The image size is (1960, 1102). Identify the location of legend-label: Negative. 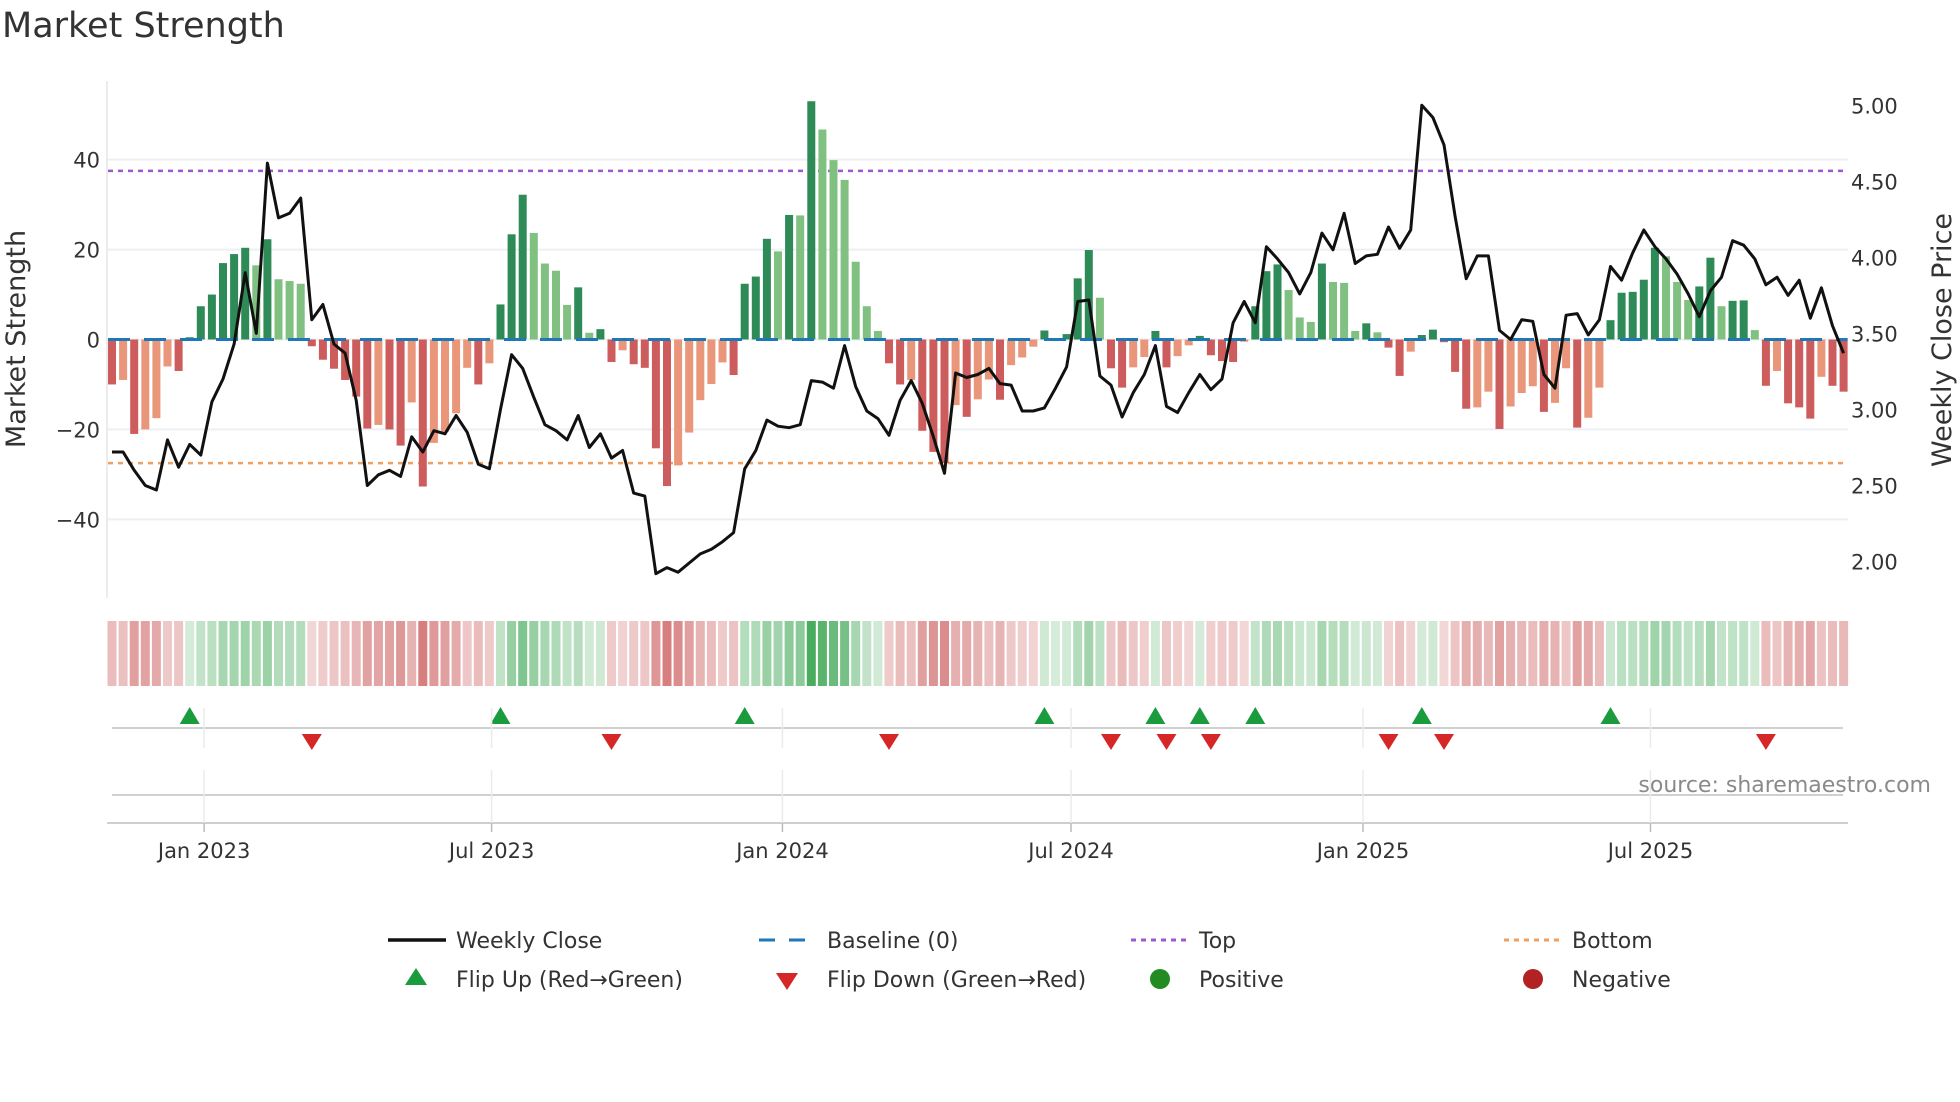
(1621, 980).